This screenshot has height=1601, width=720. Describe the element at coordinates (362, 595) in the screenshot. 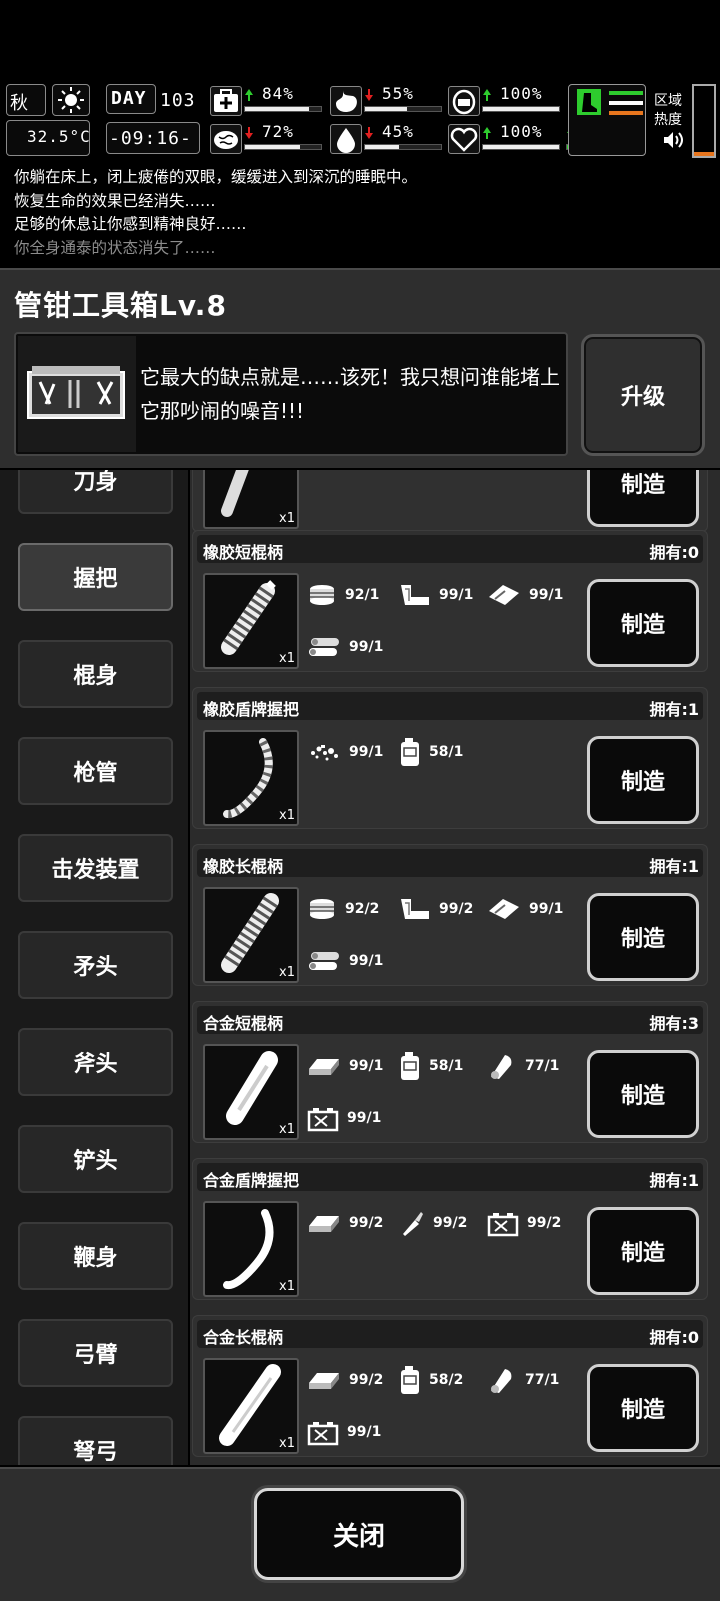

I see `material-qty: 92/1` at that location.